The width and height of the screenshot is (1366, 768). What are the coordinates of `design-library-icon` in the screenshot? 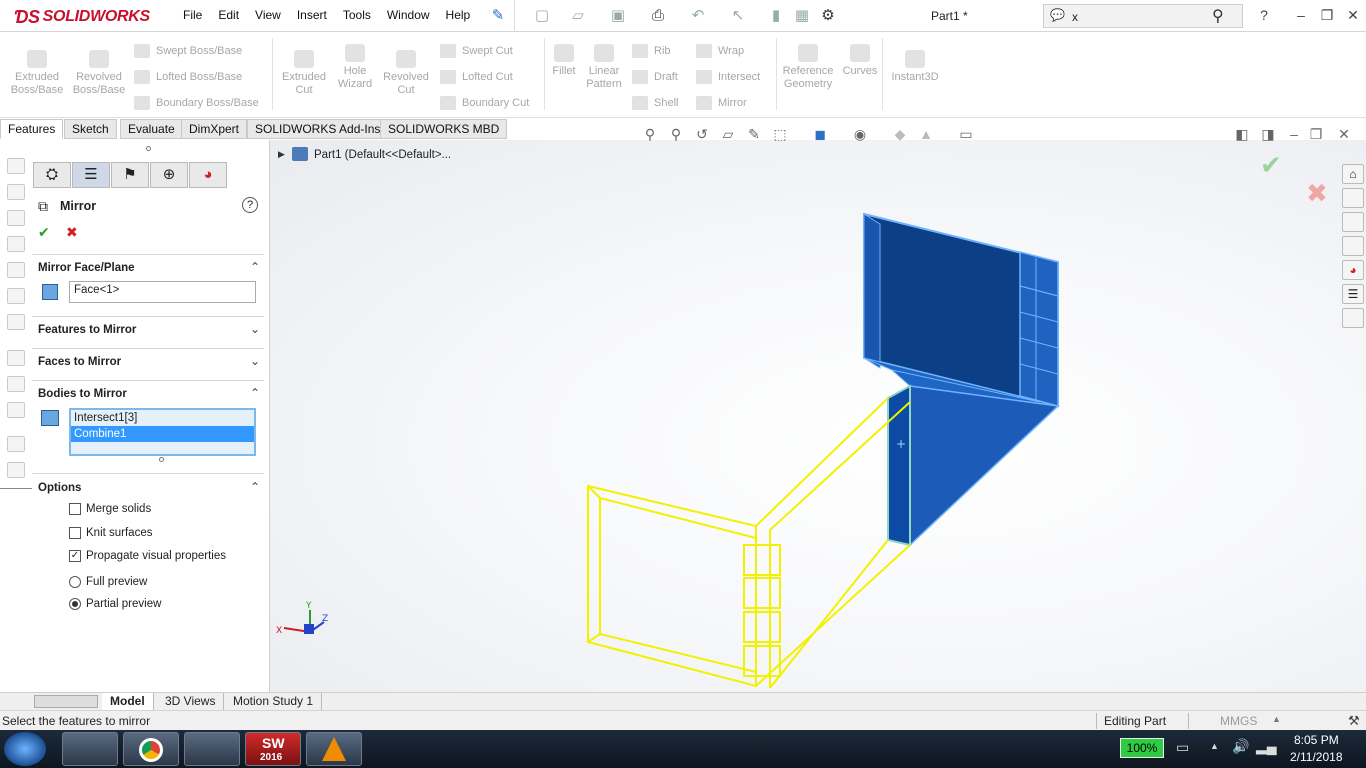 It's located at (1353, 198).